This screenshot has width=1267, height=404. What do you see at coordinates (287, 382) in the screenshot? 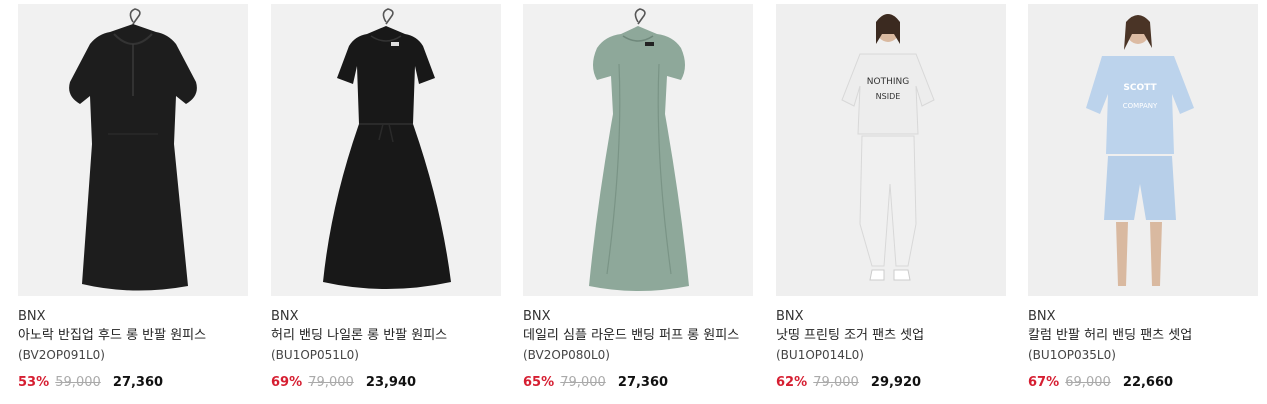
I see `discount-rate: 69%` at bounding box center [287, 382].